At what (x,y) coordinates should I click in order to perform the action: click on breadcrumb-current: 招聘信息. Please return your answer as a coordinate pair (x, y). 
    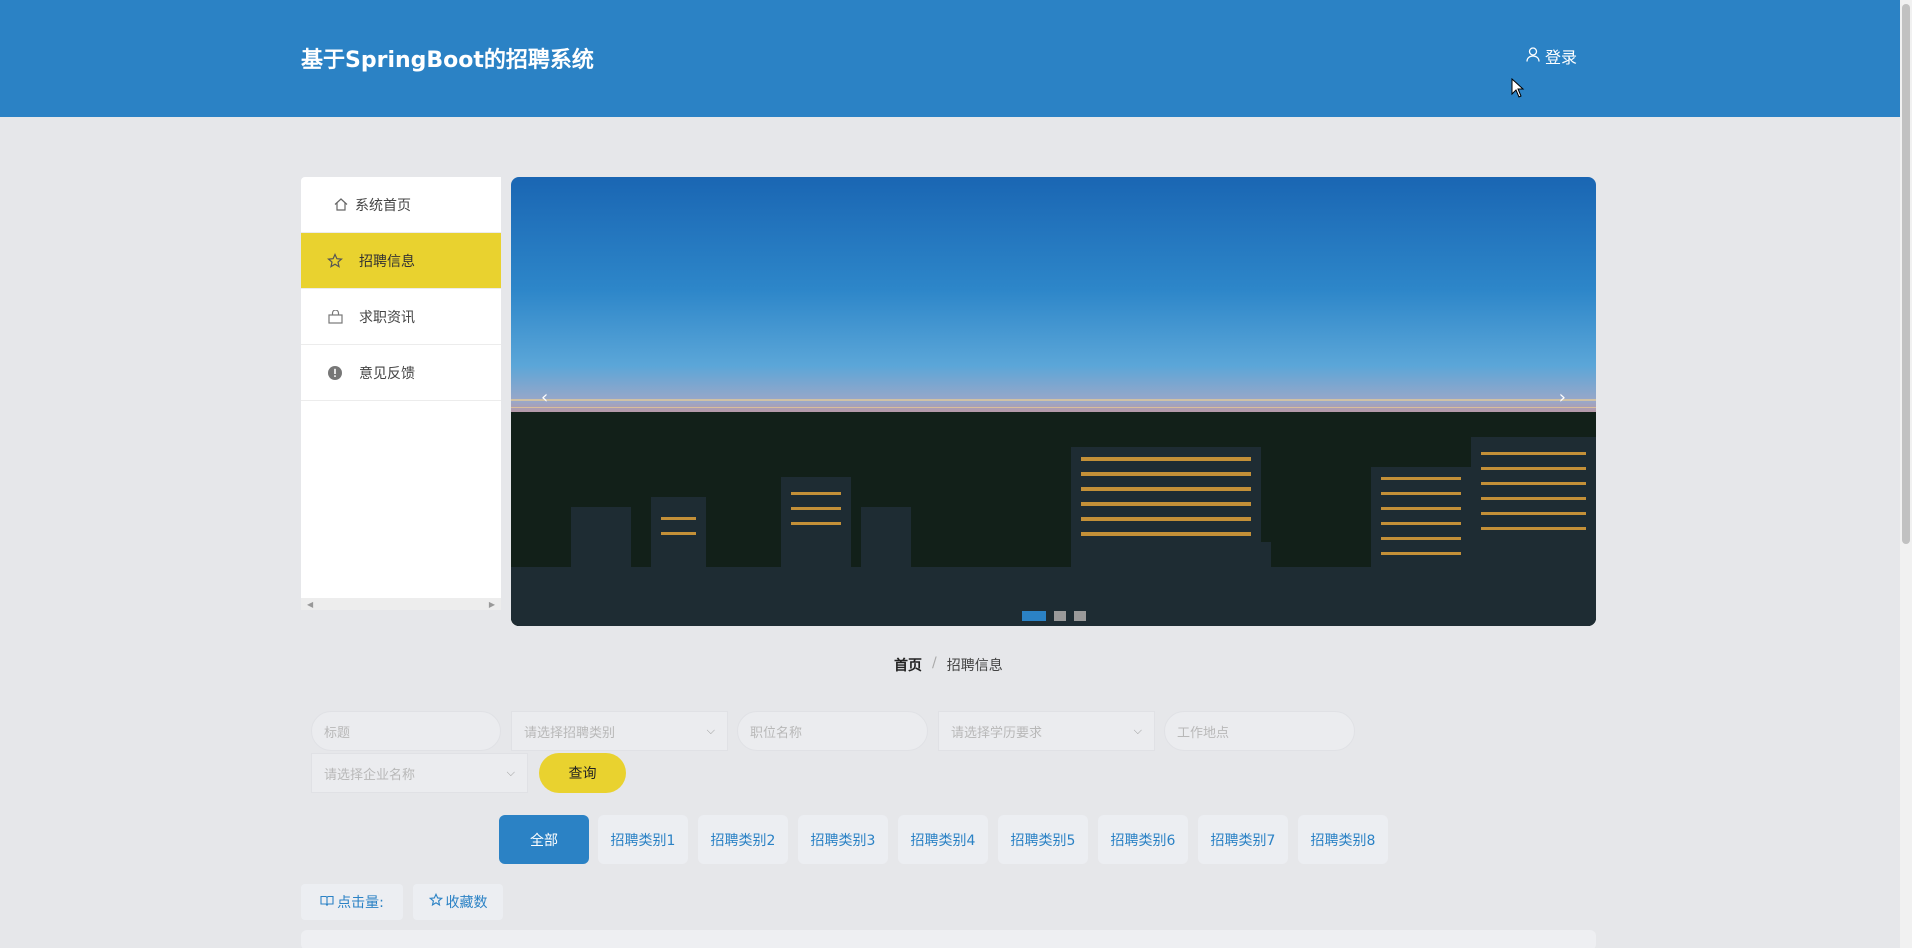
    Looking at the image, I should click on (974, 666).